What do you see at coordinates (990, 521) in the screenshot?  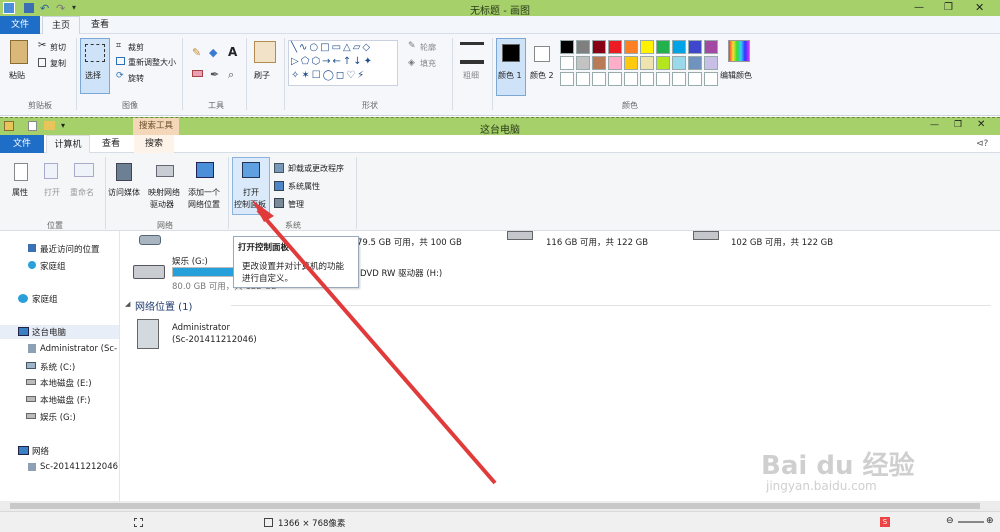 I see `zoom-in-icon: ⊕` at bounding box center [990, 521].